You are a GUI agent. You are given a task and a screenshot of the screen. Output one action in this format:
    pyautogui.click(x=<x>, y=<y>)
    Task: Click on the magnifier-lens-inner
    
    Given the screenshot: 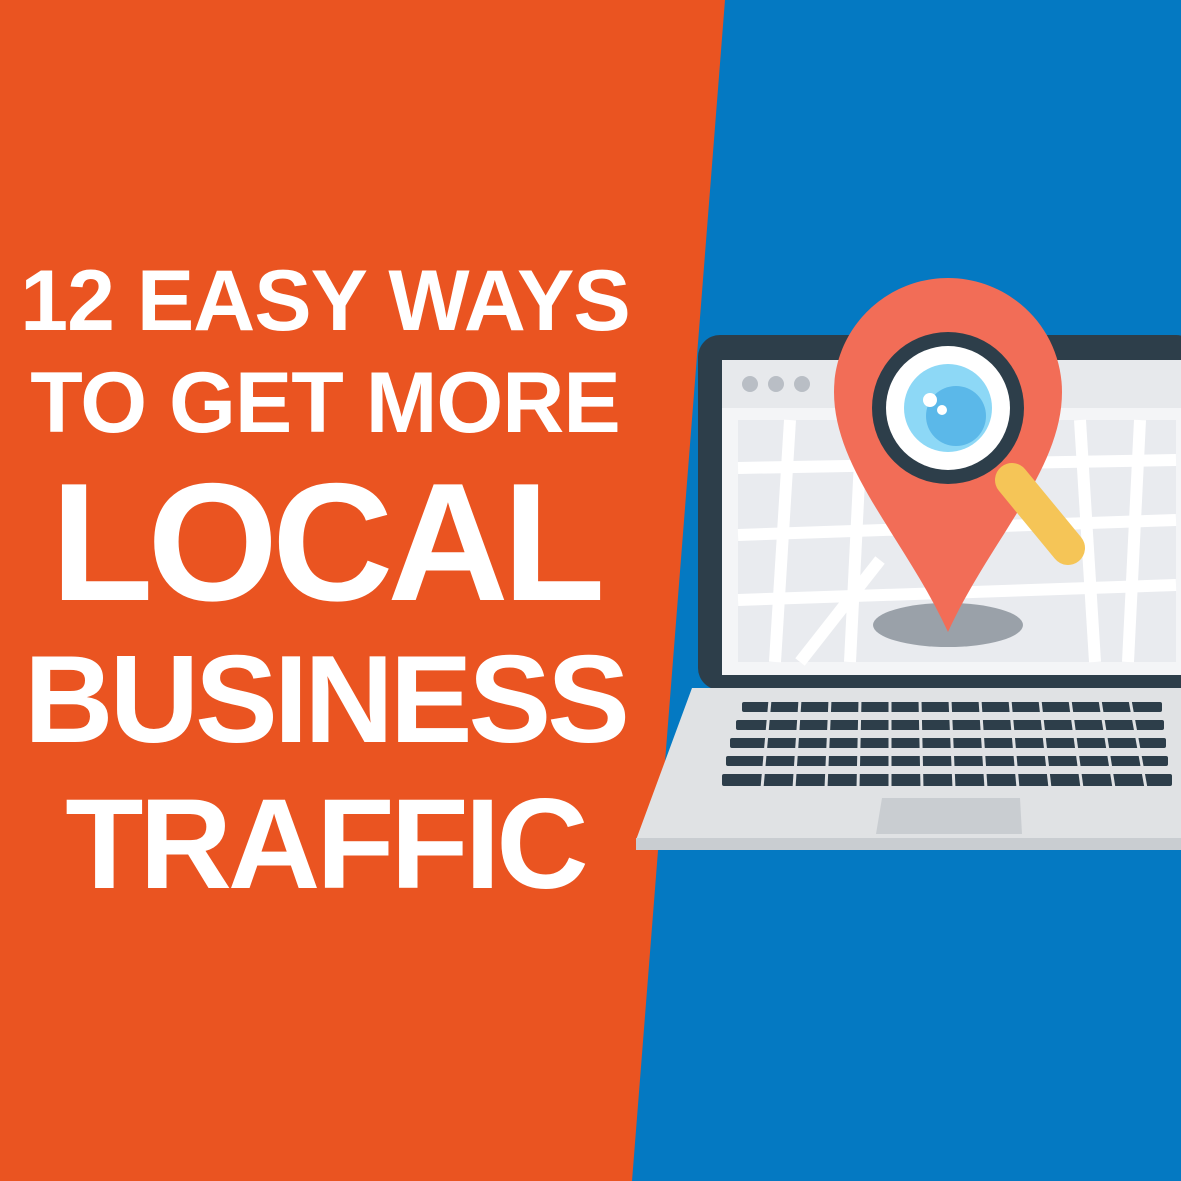 What is the action you would take?
    pyautogui.click(x=956, y=416)
    